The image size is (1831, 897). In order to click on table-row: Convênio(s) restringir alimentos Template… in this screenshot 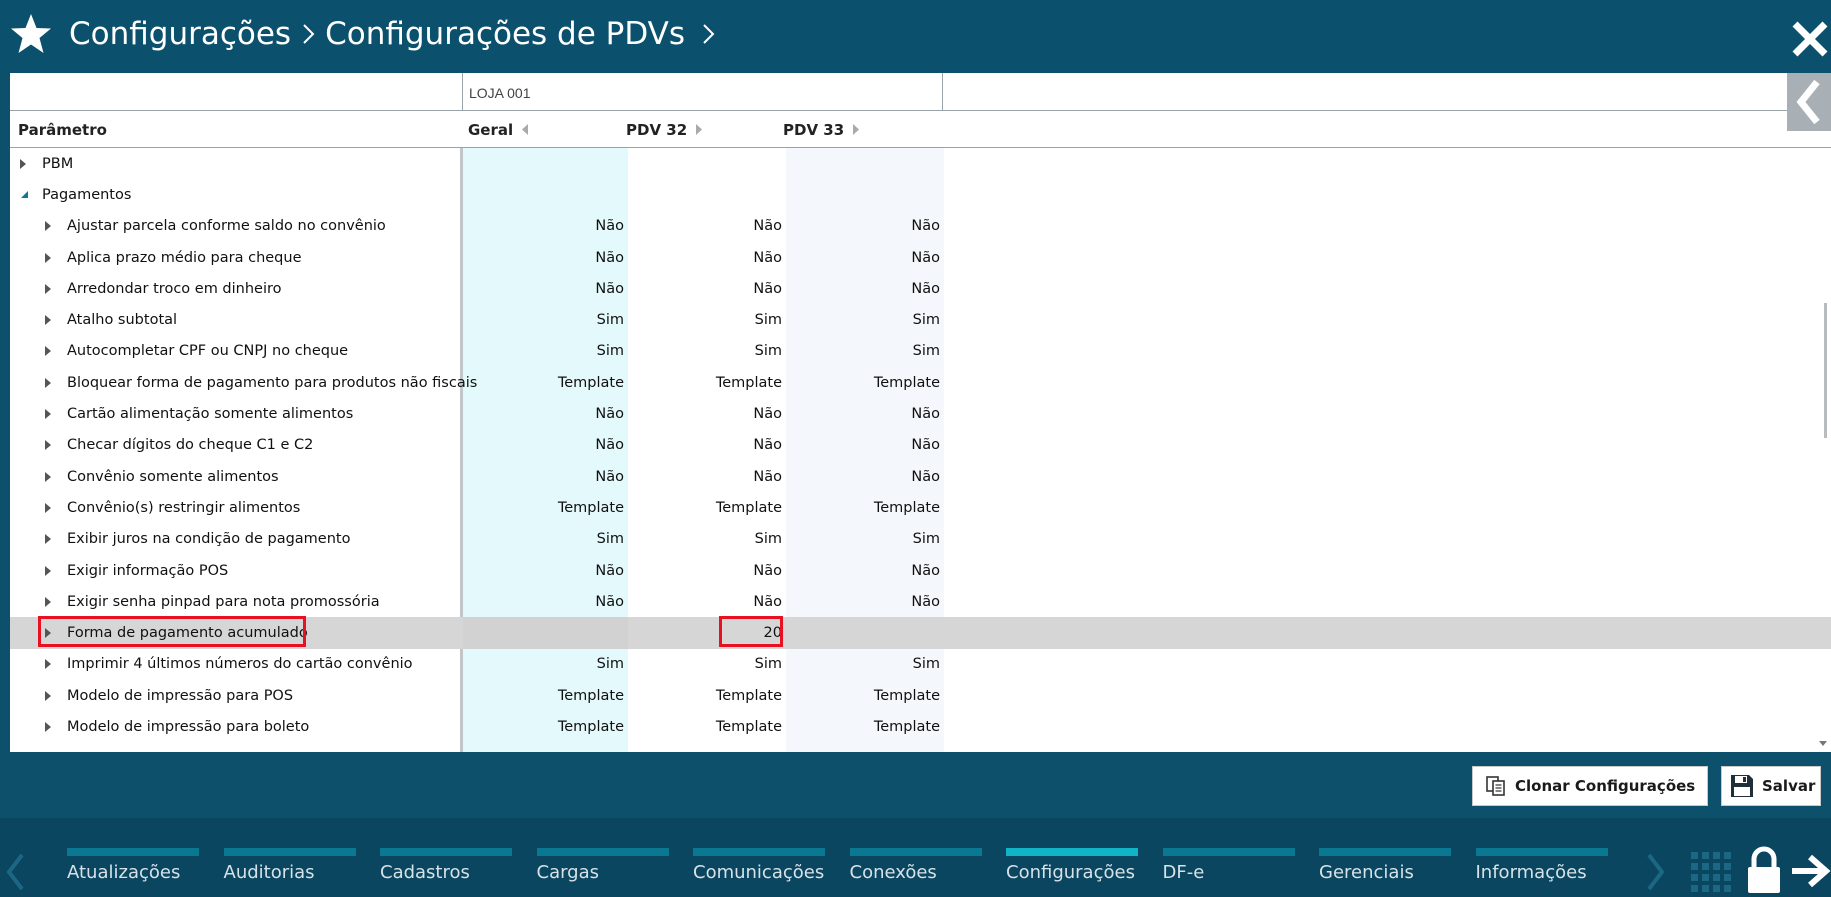, I will do `click(920, 507)`.